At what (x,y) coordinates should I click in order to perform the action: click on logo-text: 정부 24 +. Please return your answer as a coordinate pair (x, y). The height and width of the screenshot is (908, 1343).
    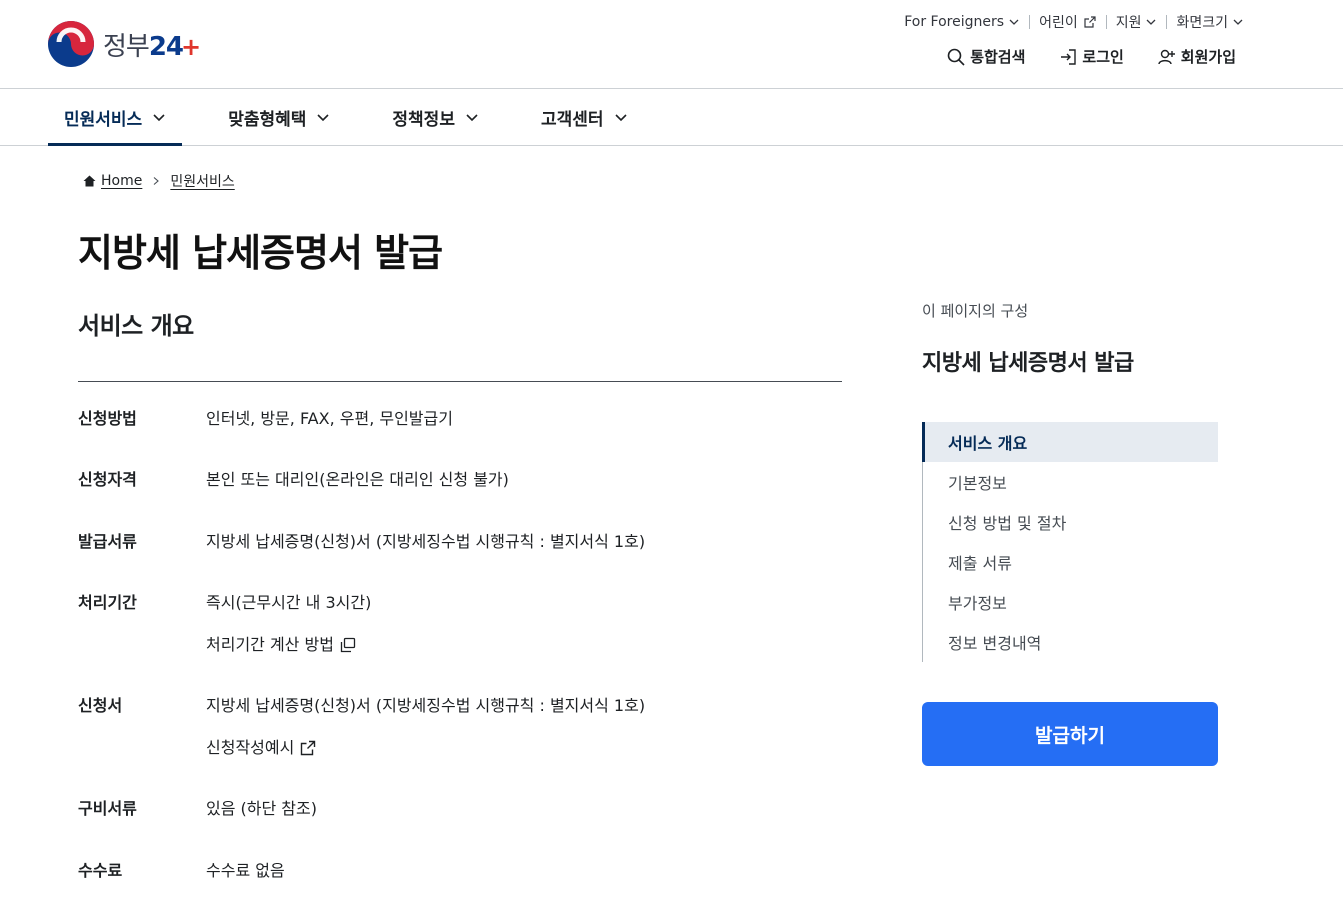
    Looking at the image, I should click on (152, 46).